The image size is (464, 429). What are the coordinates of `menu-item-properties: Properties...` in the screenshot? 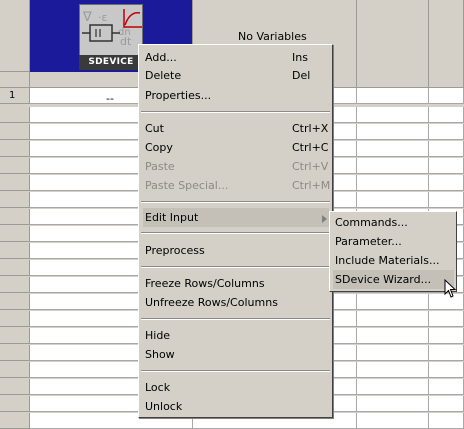 It's located at (236, 95).